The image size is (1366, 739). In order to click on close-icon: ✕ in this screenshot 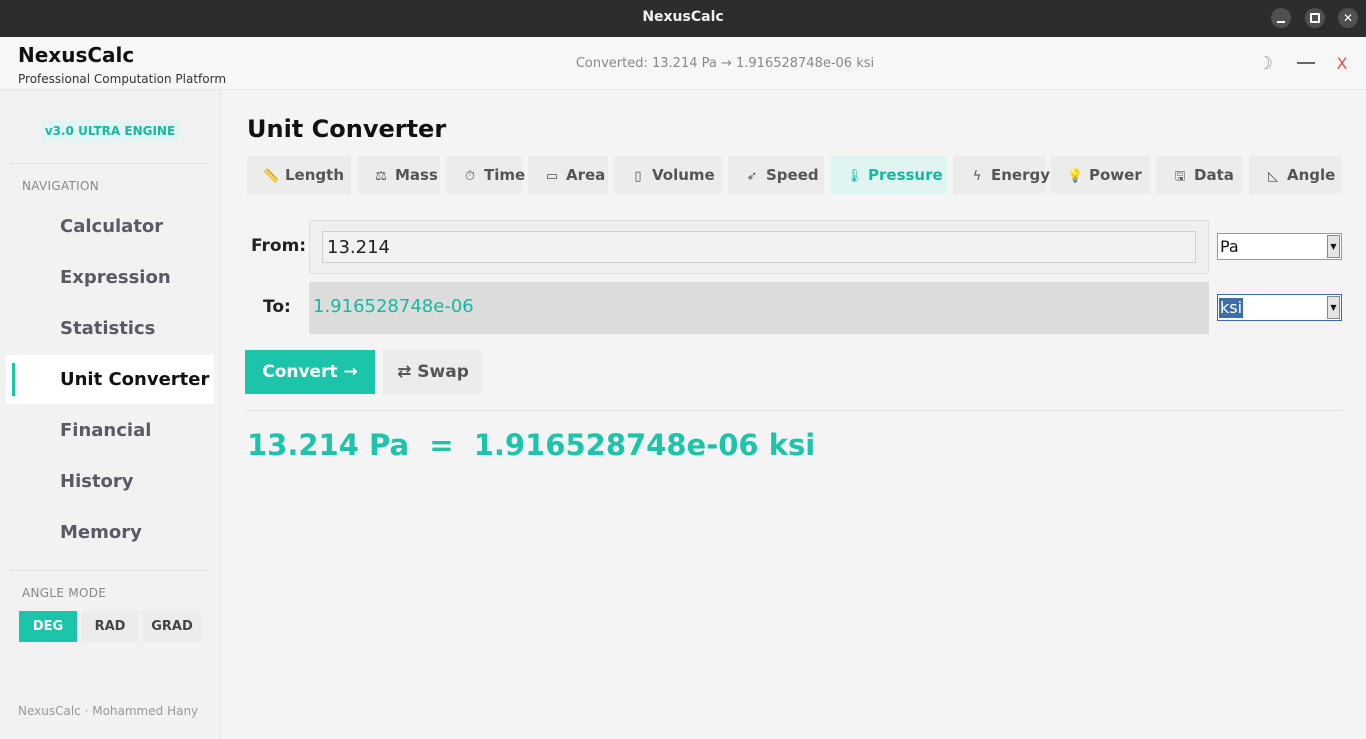, I will do `click(1348, 18)`.